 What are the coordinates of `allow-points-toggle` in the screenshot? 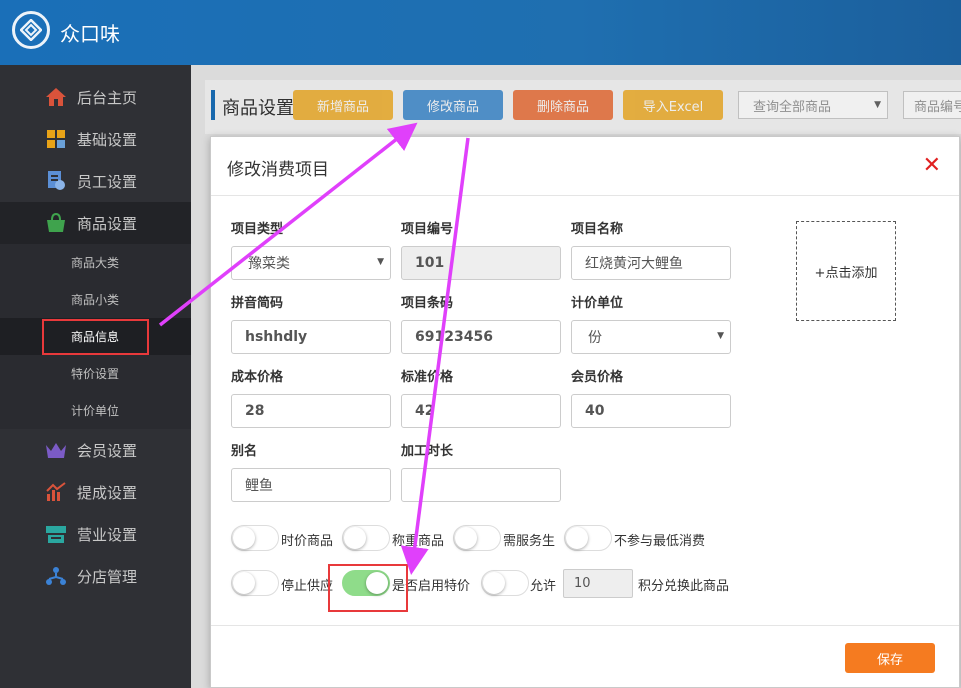 It's located at (505, 583).